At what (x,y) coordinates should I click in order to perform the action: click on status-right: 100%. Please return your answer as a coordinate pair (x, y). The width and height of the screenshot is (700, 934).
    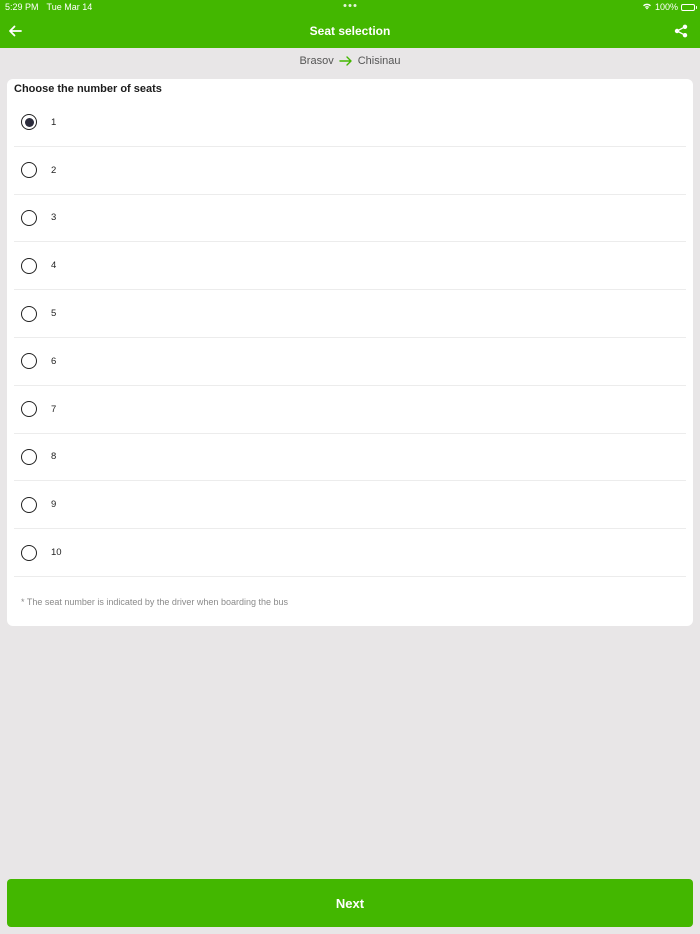
    Looking at the image, I should click on (669, 7).